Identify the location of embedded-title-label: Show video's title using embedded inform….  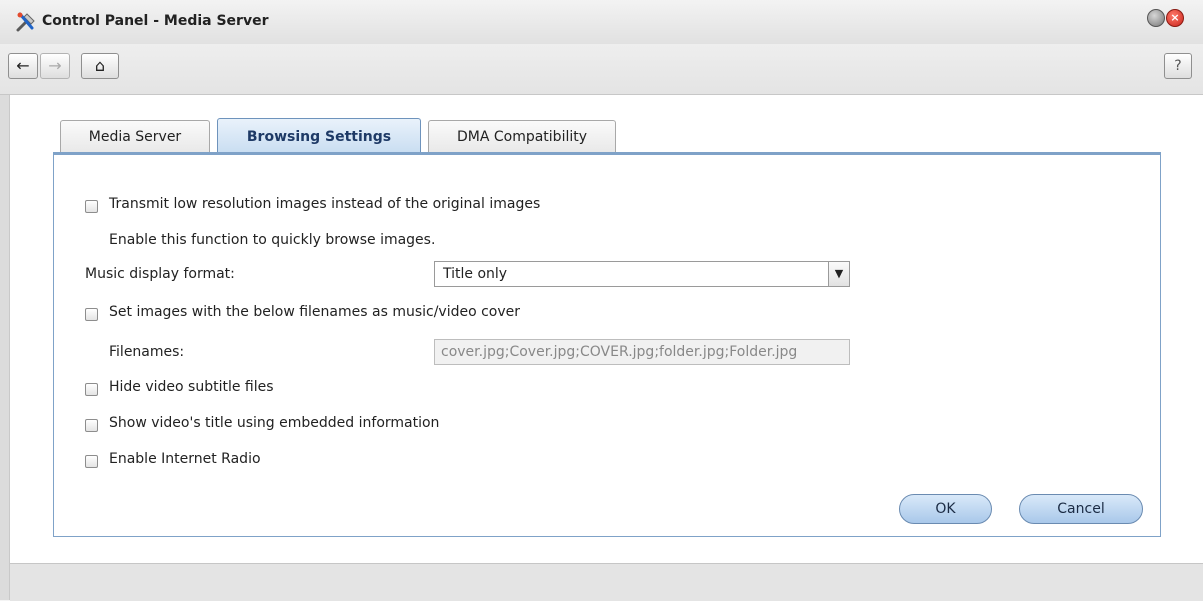
(274, 423).